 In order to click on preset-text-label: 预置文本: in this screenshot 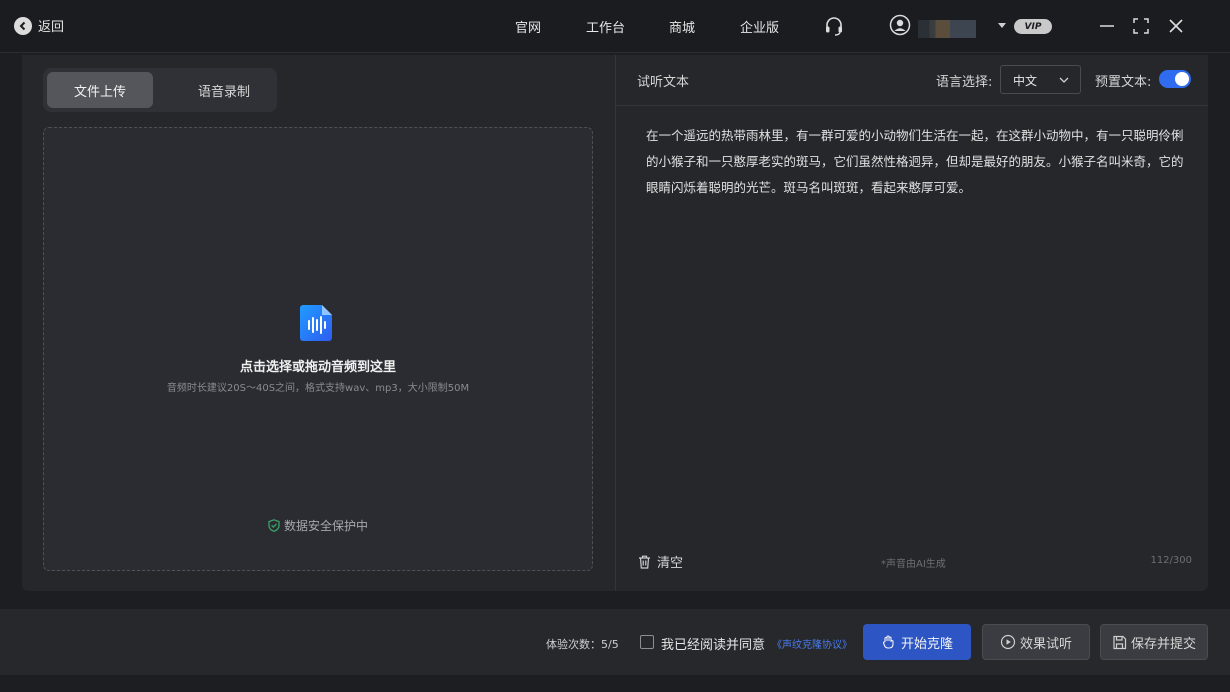, I will do `click(1123, 82)`.